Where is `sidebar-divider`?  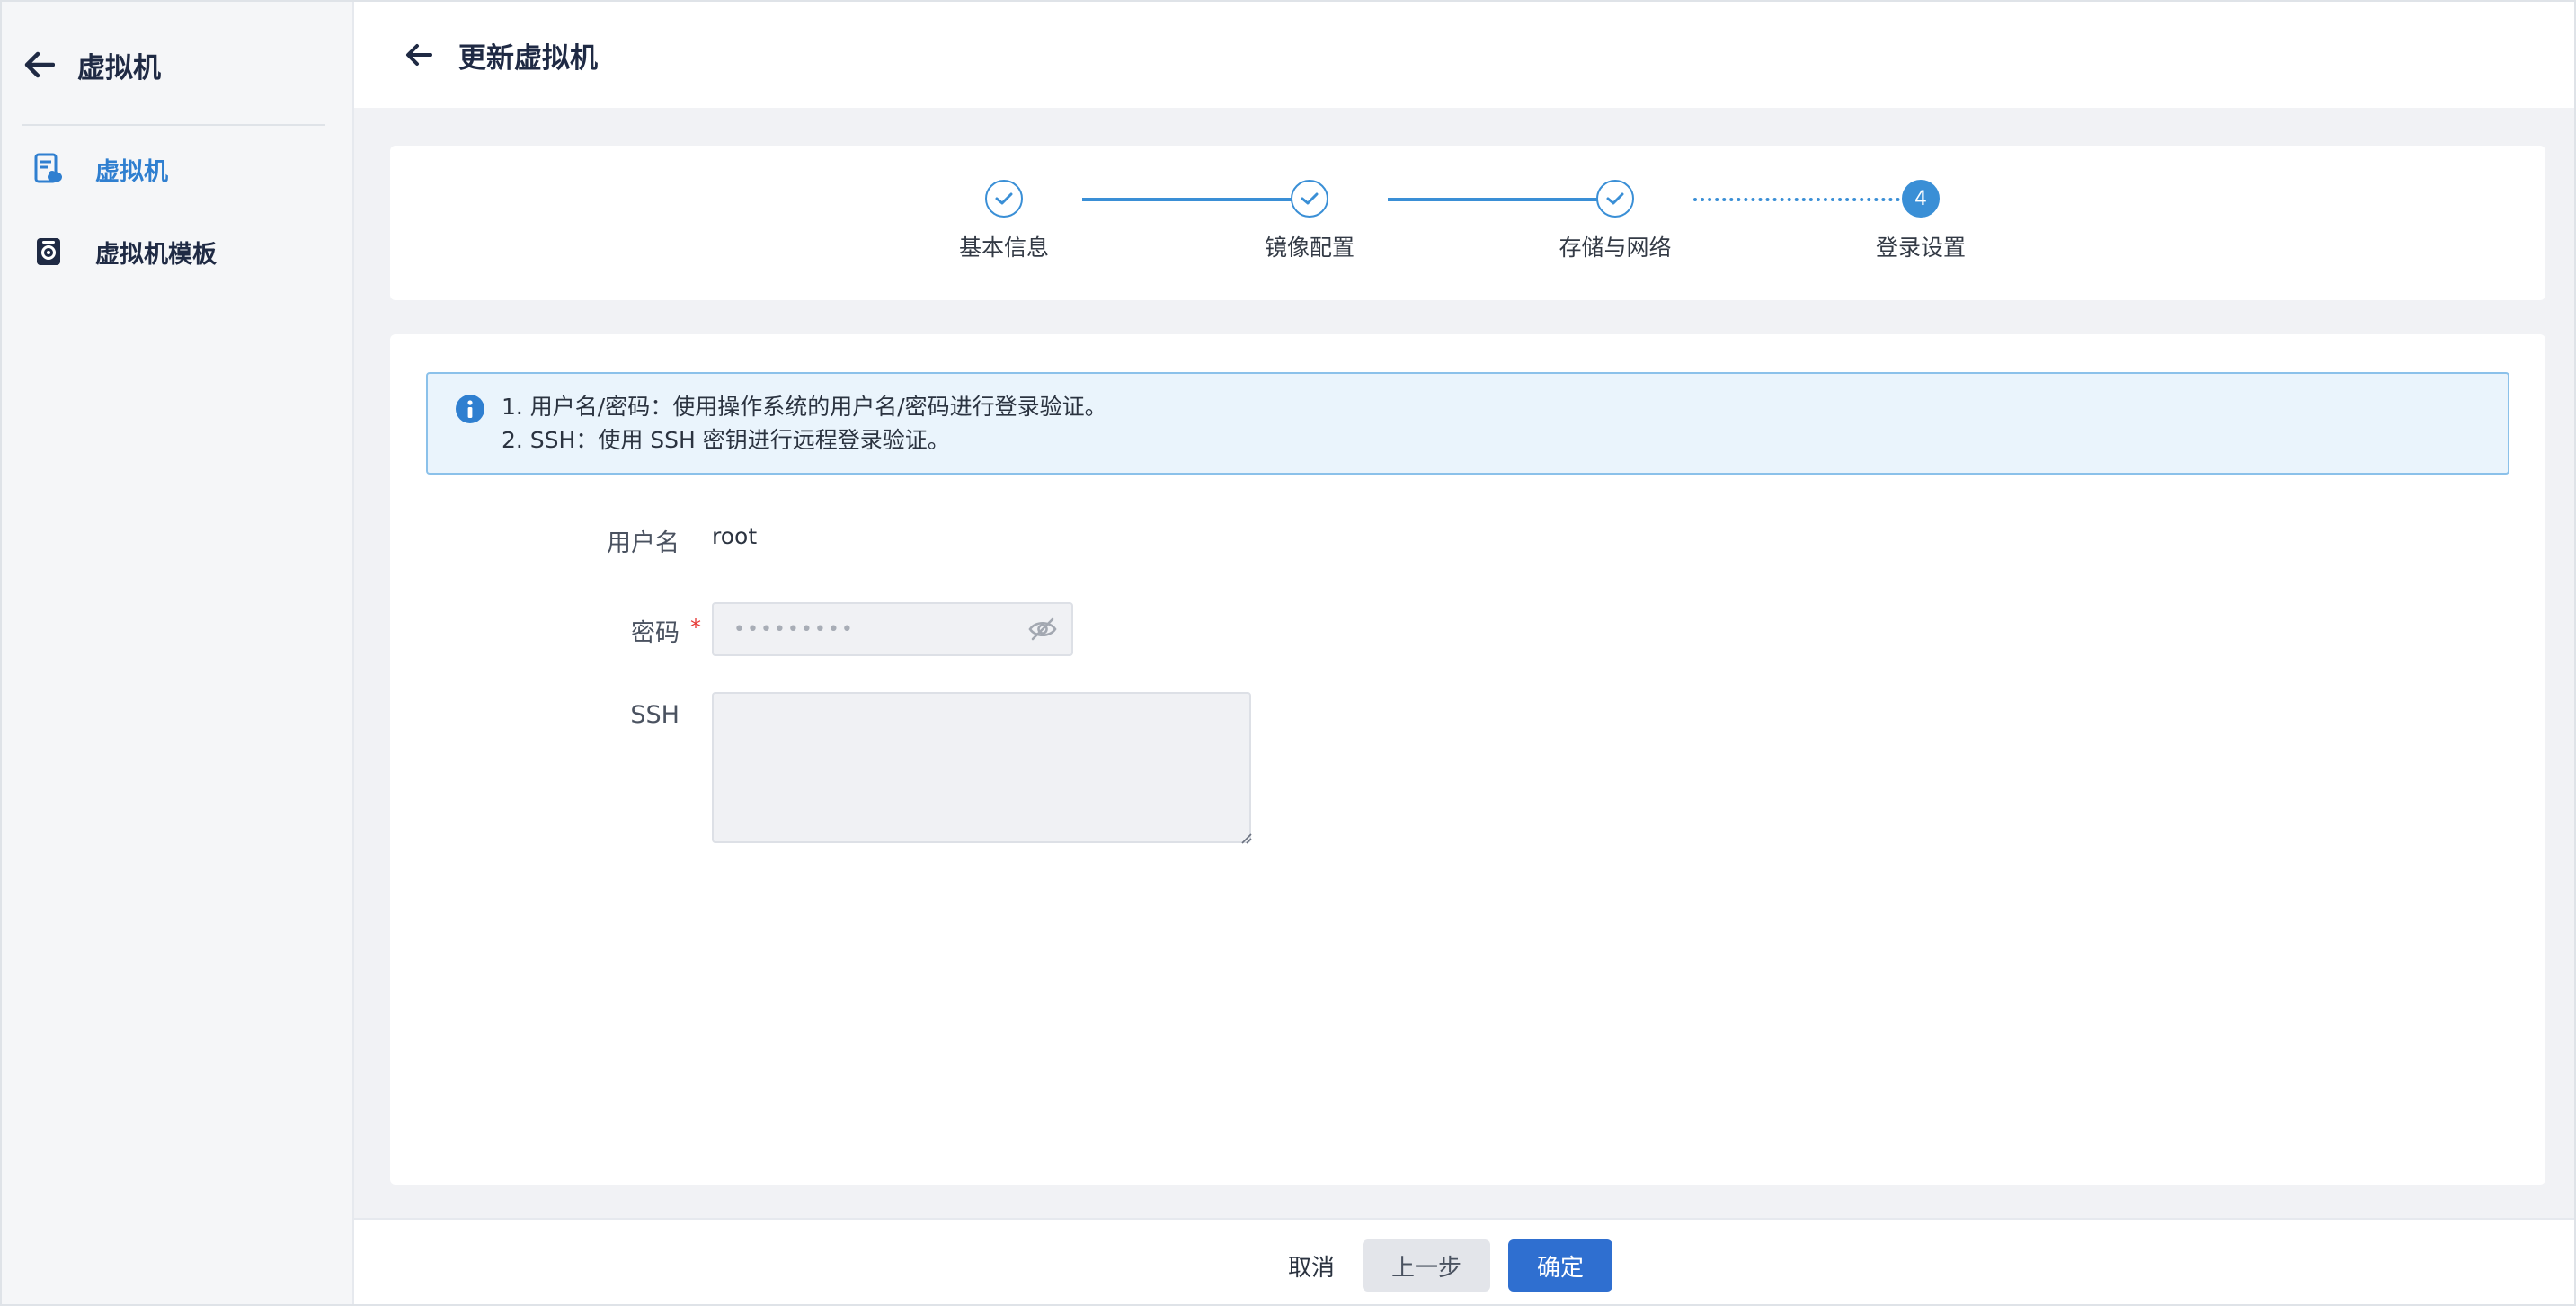
sidebar-divider is located at coordinates (173, 125).